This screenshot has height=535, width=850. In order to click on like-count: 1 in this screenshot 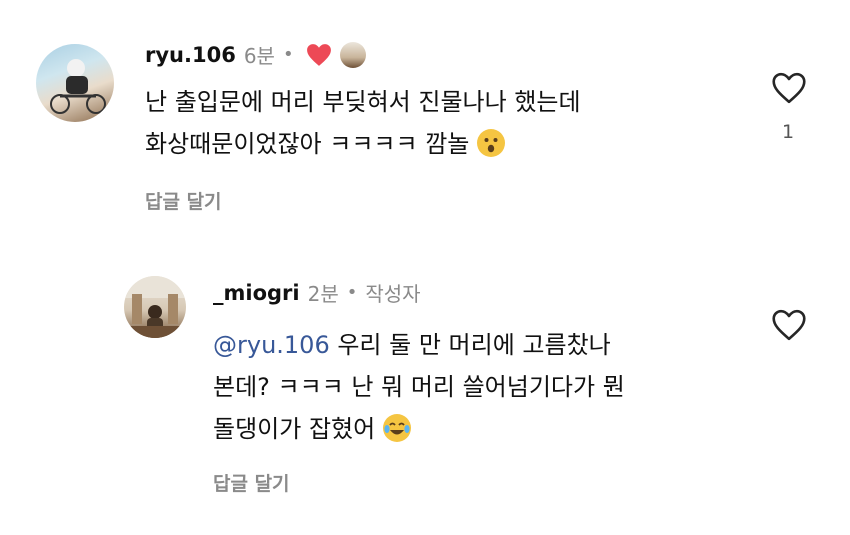, I will do `click(788, 132)`.